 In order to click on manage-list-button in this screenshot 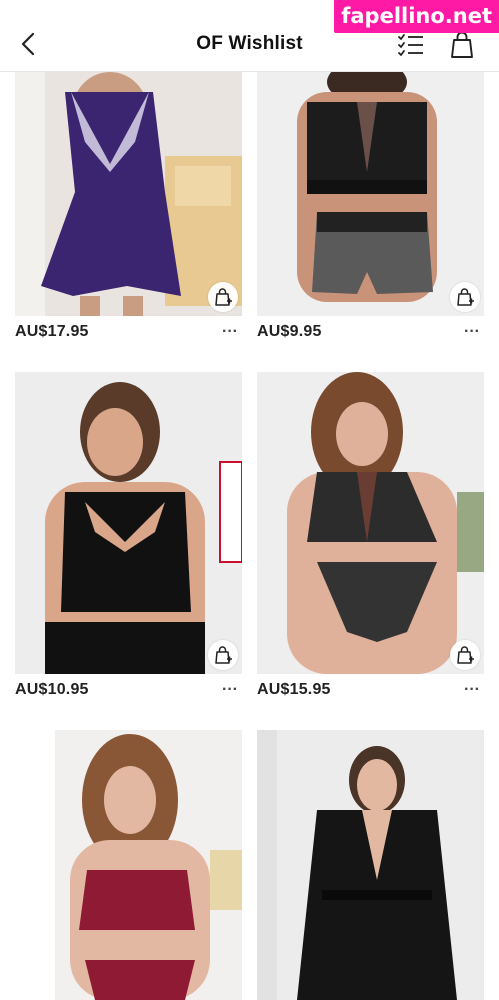, I will do `click(411, 45)`.